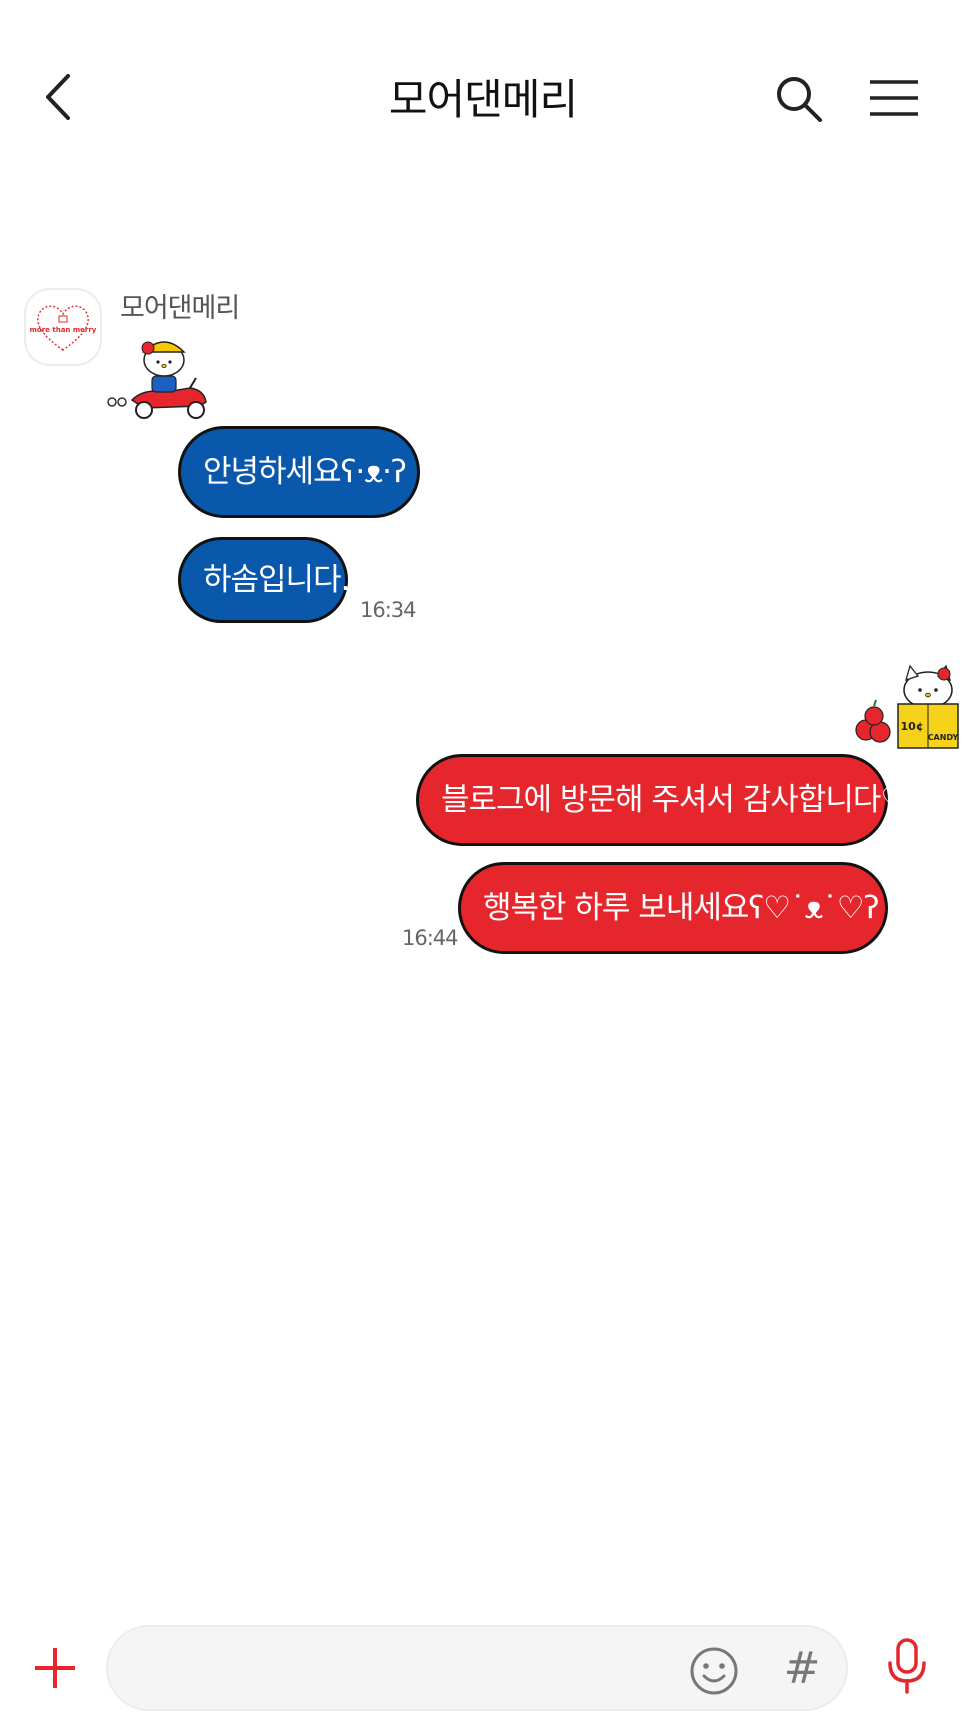  I want to click on plus-icon, so click(55, 1668).